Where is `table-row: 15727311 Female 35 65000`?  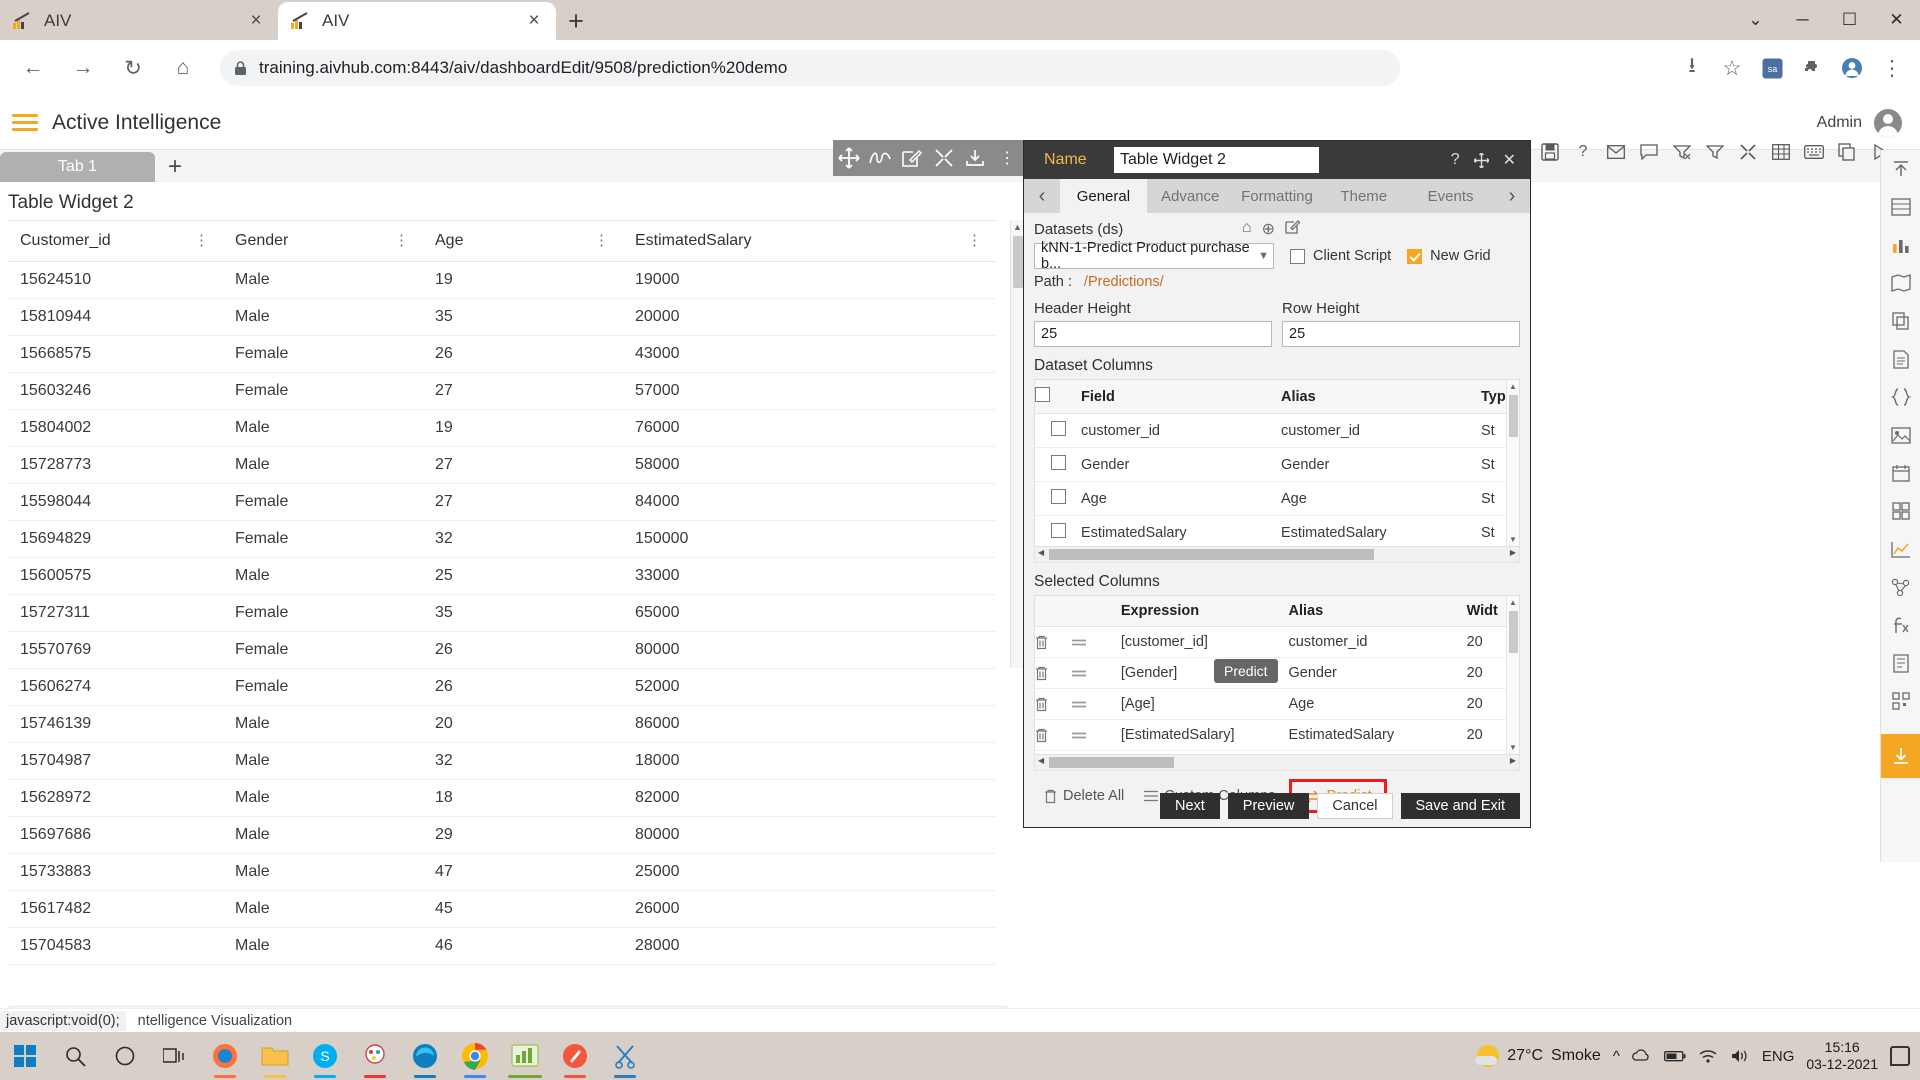 table-row: 15727311 Female 35 65000 is located at coordinates (502, 613).